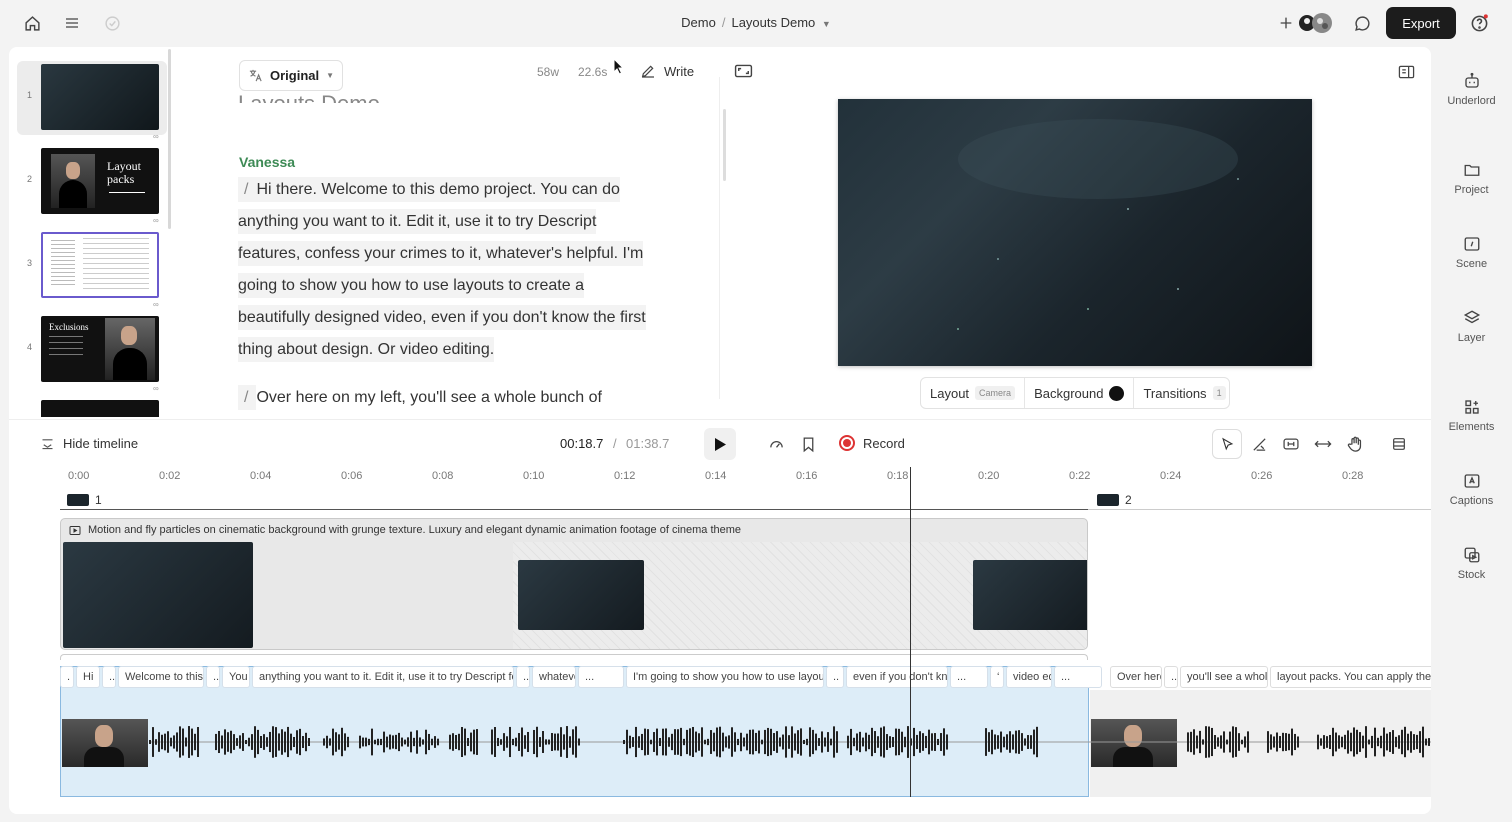  What do you see at coordinates (1184, 393) in the screenshot?
I see `transitions-button: Transitions 1` at bounding box center [1184, 393].